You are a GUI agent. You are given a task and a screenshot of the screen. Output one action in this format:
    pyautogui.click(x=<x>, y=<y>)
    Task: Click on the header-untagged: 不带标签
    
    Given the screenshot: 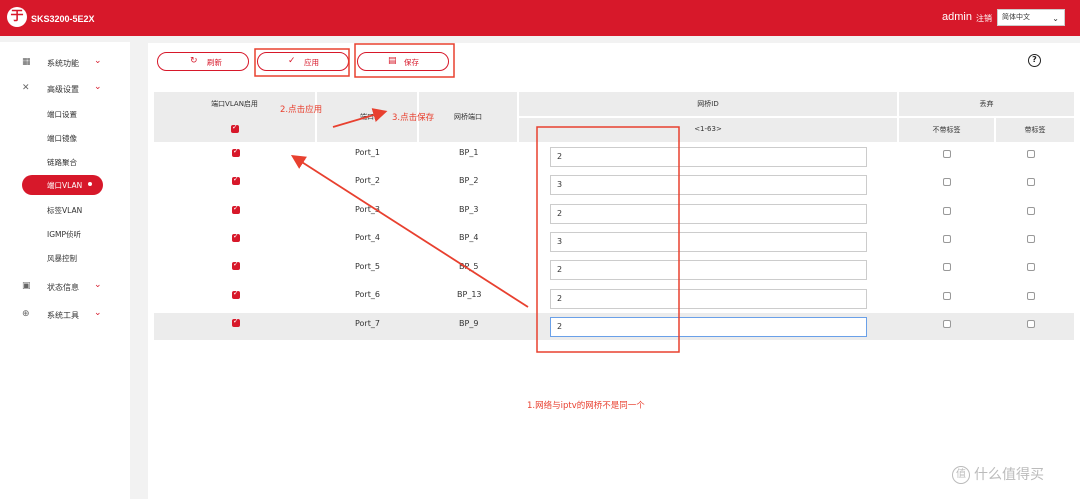 What is the action you would take?
    pyautogui.click(x=946, y=130)
    